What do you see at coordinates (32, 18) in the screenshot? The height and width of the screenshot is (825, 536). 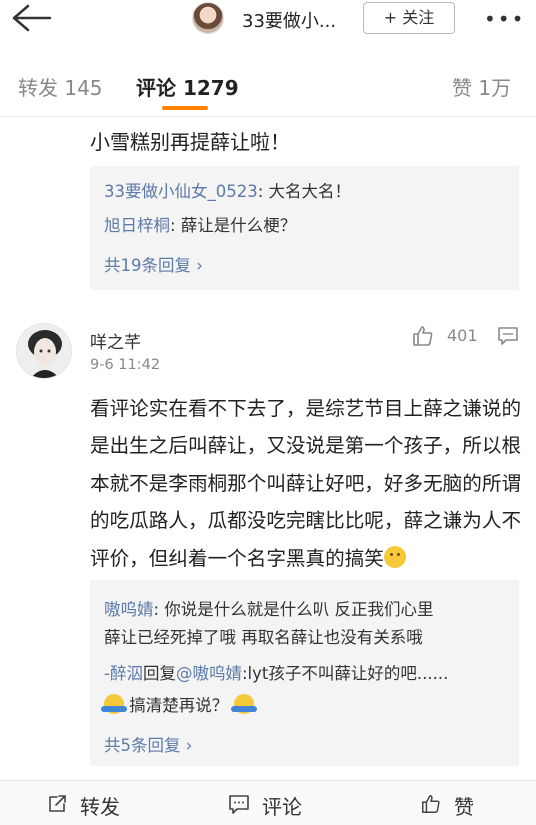 I see `back-arrow-icon` at bounding box center [32, 18].